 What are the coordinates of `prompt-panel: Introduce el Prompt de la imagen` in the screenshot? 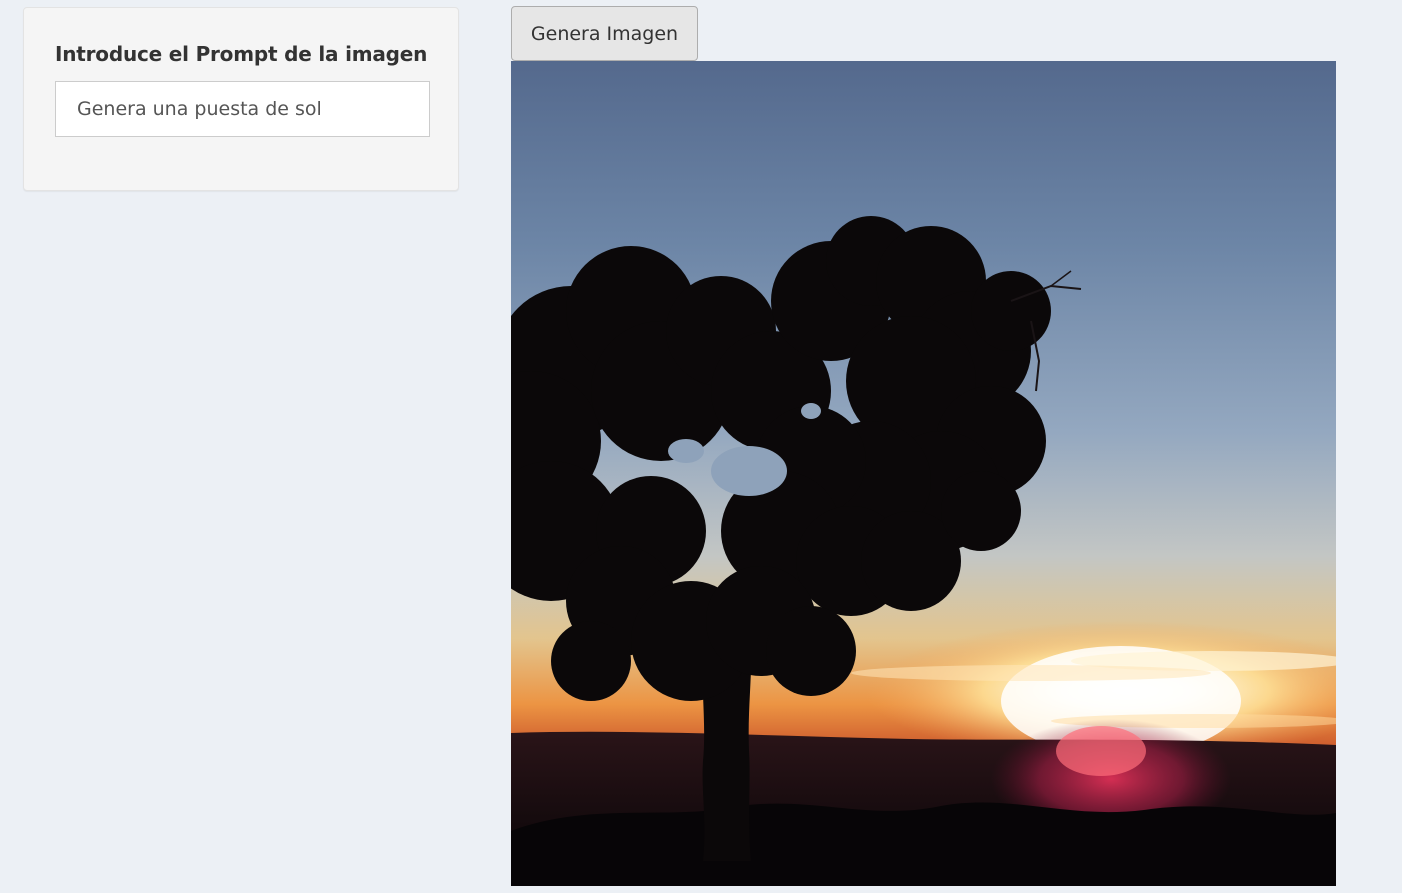 It's located at (241, 99).